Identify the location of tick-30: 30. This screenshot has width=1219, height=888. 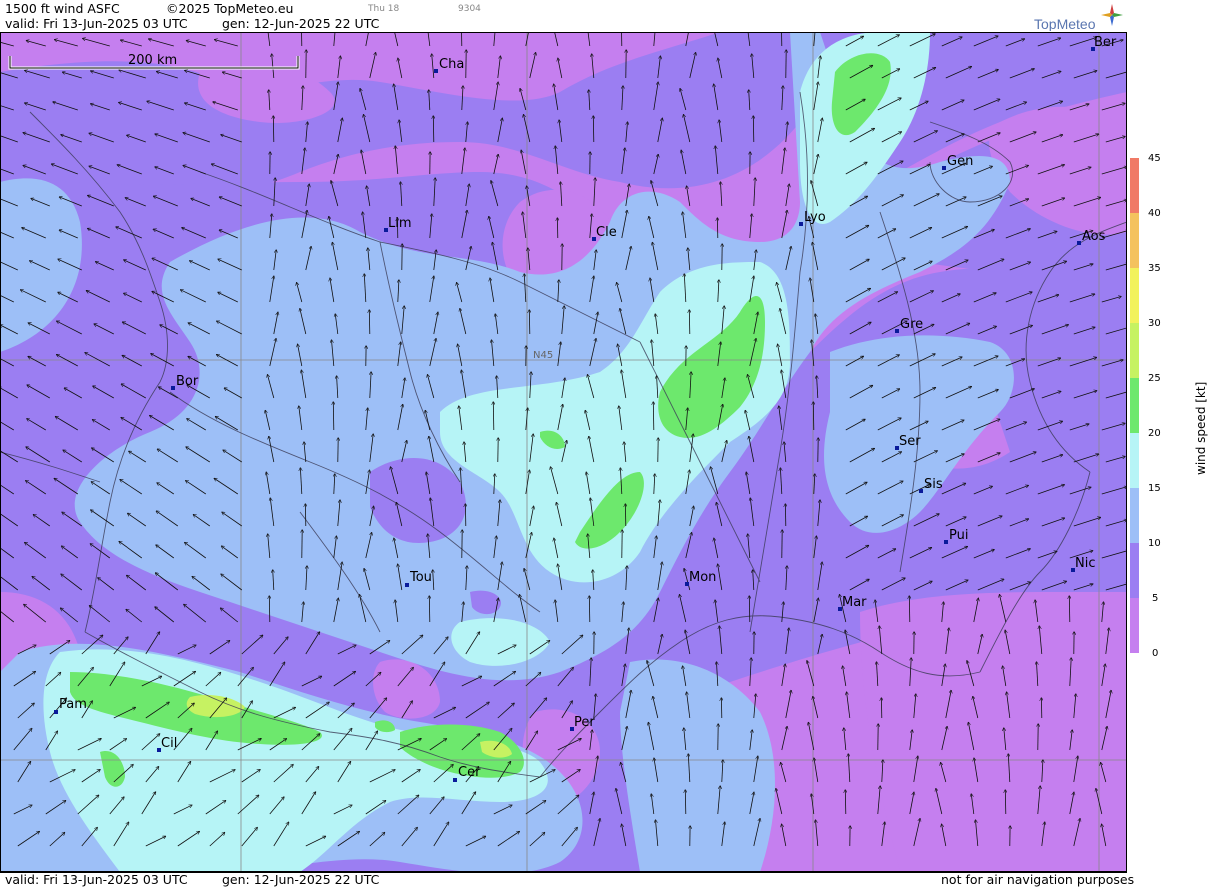
(1154, 323).